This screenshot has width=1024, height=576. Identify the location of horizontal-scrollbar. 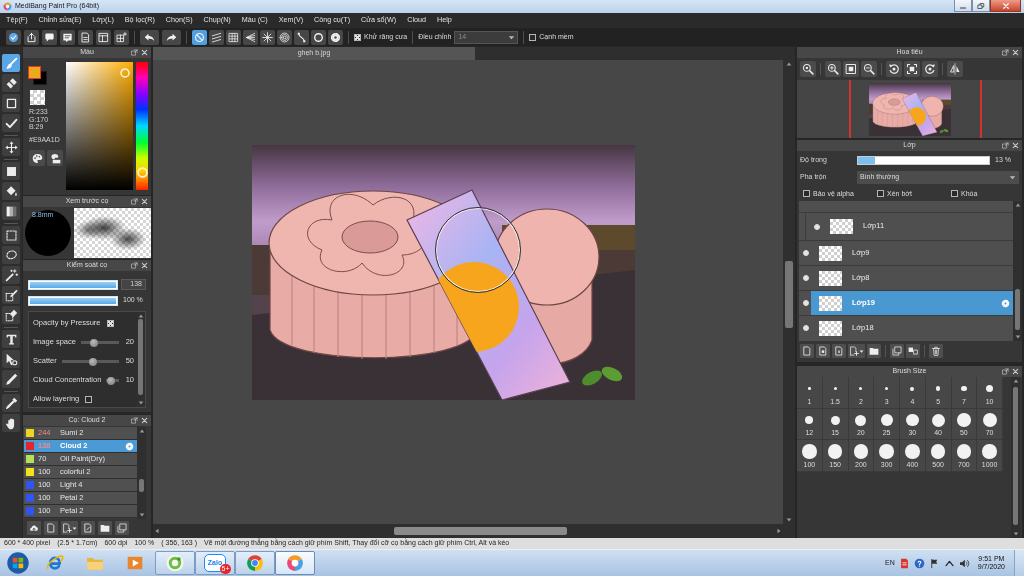
(468, 531).